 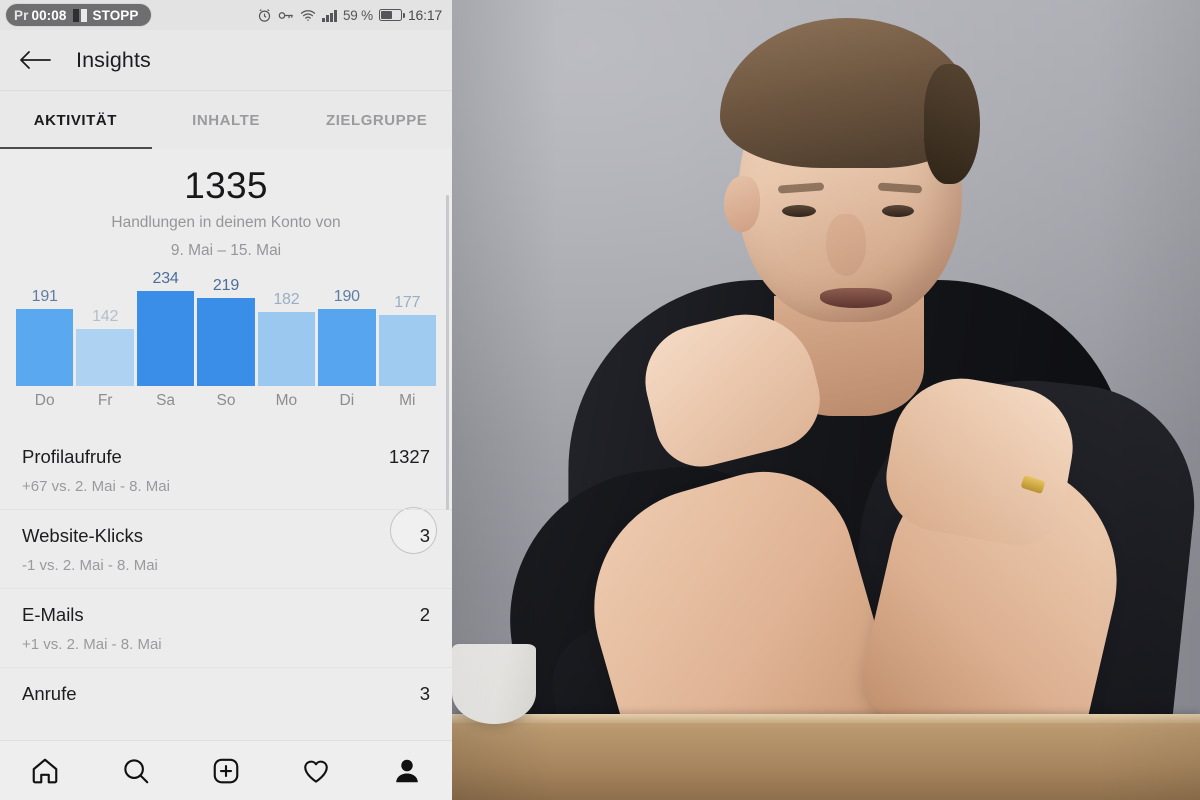 What do you see at coordinates (226, 615) in the screenshot?
I see `metric-row-header: E-Mails 2` at bounding box center [226, 615].